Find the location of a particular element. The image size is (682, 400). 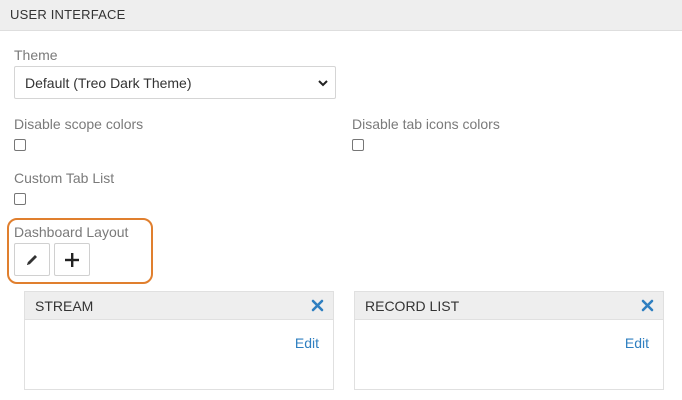

dashlet-title: RECORD LIST is located at coordinates (412, 306).